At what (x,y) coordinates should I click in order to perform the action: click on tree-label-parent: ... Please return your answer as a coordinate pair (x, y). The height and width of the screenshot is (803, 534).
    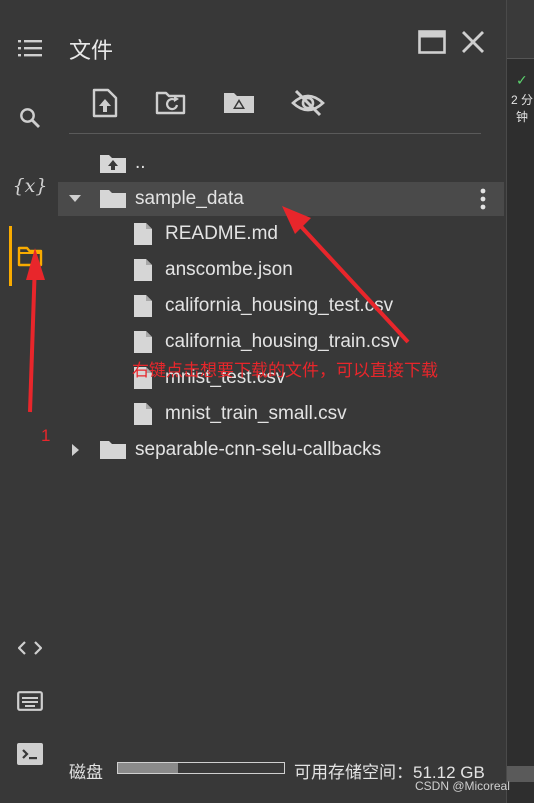
    Looking at the image, I should click on (140, 162).